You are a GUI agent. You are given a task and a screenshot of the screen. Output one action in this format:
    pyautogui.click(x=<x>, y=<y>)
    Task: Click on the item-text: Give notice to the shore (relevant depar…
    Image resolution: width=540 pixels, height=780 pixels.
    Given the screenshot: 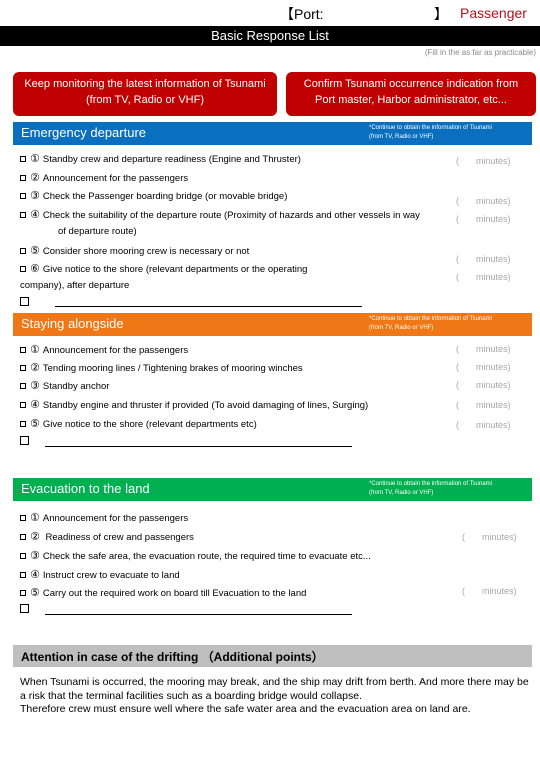 What is the action you would take?
    pyautogui.click(x=175, y=269)
    